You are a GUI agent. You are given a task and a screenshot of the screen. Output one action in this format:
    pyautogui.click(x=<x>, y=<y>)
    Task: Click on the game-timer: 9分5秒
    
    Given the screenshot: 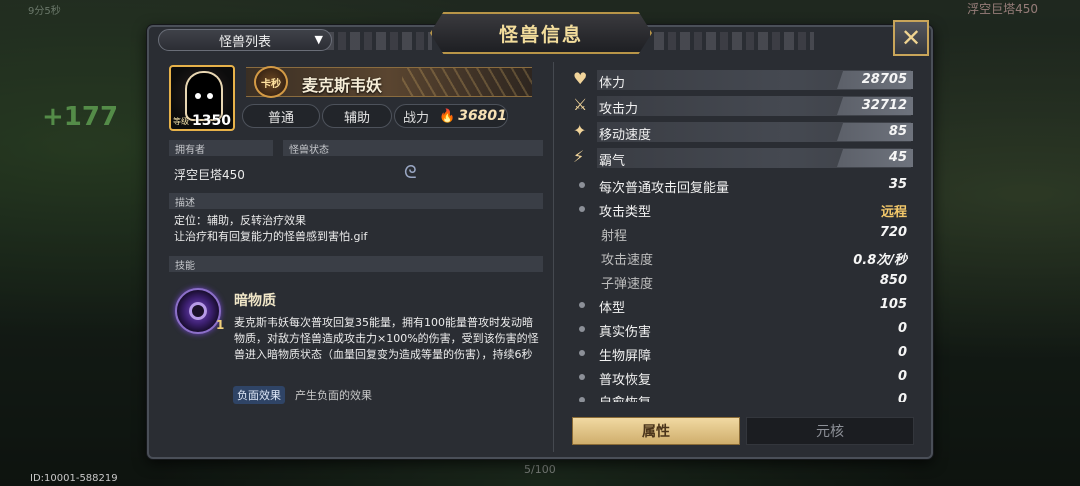 What is the action you would take?
    pyautogui.click(x=44, y=11)
    